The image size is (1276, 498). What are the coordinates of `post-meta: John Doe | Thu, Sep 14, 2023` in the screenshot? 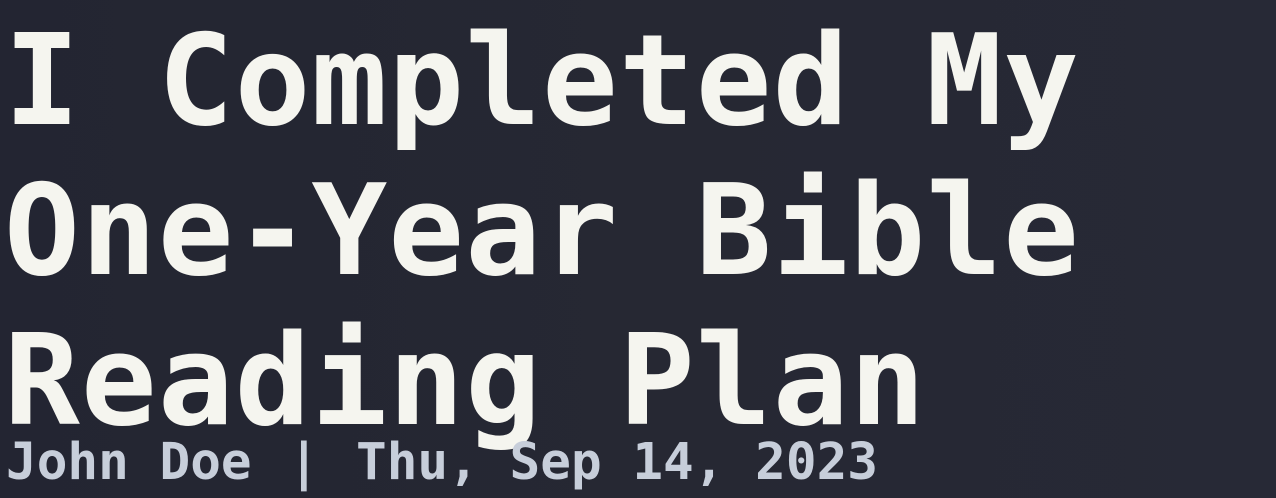 It's located at (442, 463).